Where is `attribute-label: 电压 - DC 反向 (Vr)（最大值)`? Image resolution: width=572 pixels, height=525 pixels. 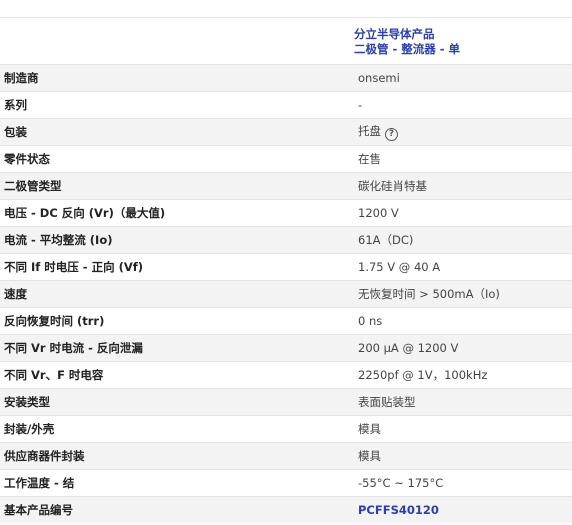
attribute-label: 电压 - DC 反向 (Vr)（最大值) is located at coordinates (172, 213).